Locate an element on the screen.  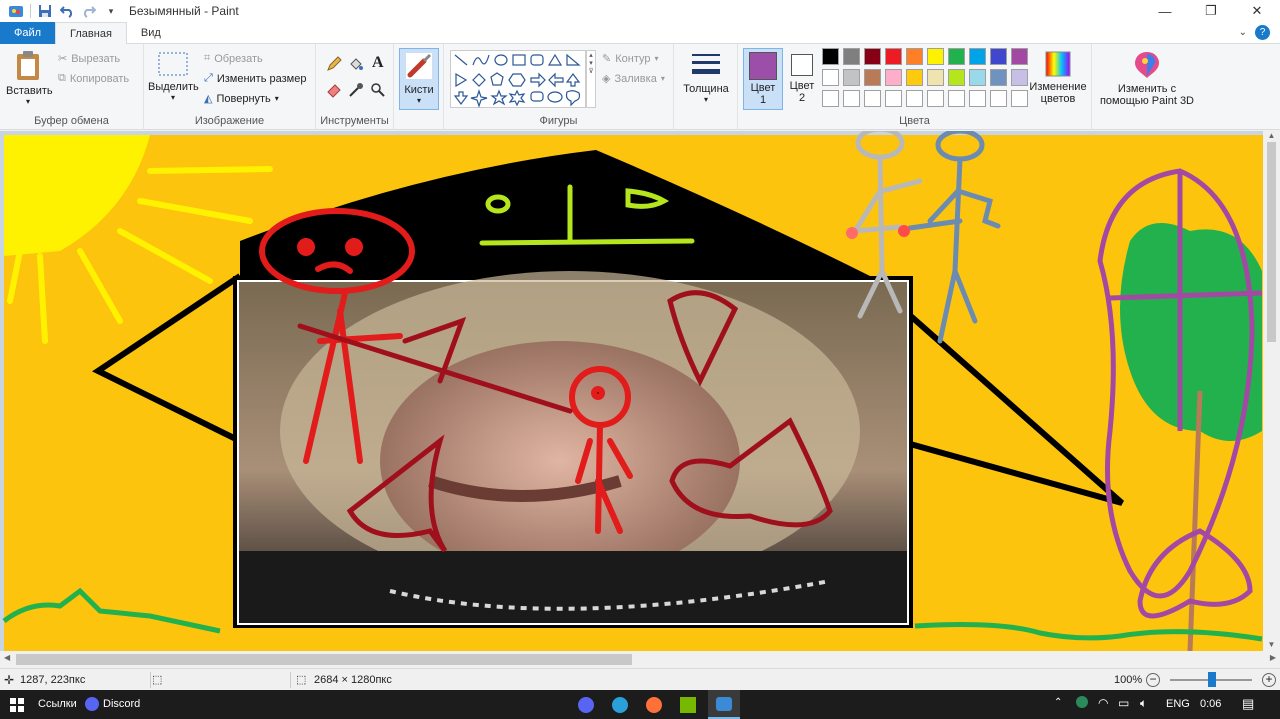
cut-button: ✂ Вырезать is located at coordinates (89, 59).